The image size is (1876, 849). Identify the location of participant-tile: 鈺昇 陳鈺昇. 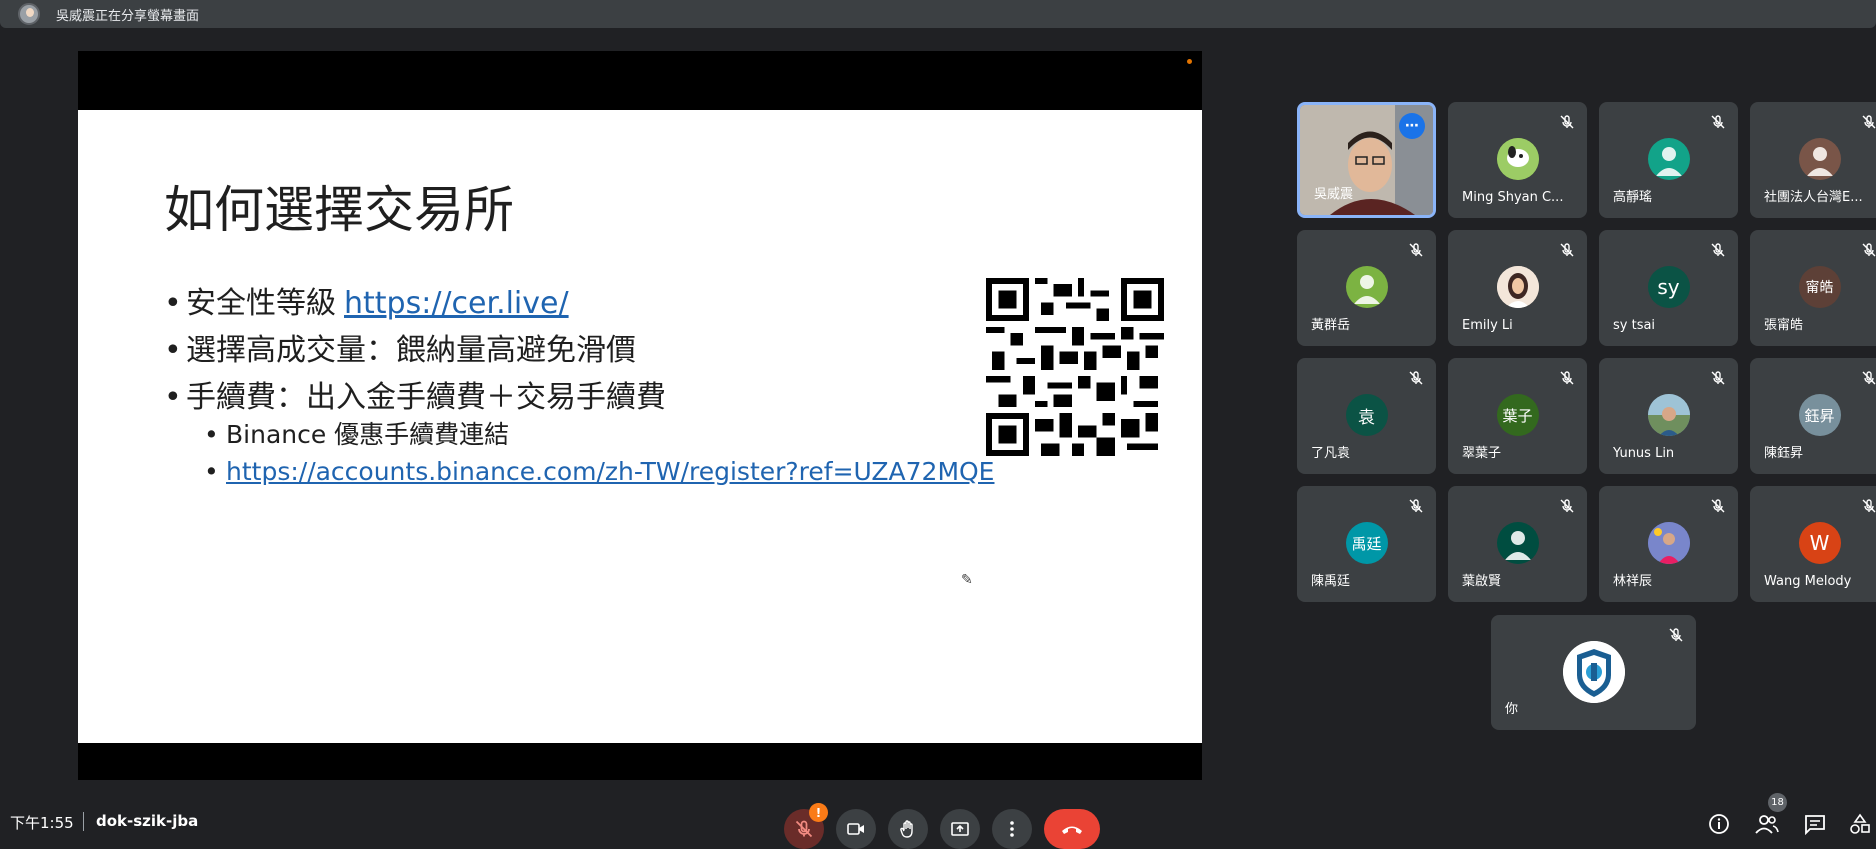
(1813, 416).